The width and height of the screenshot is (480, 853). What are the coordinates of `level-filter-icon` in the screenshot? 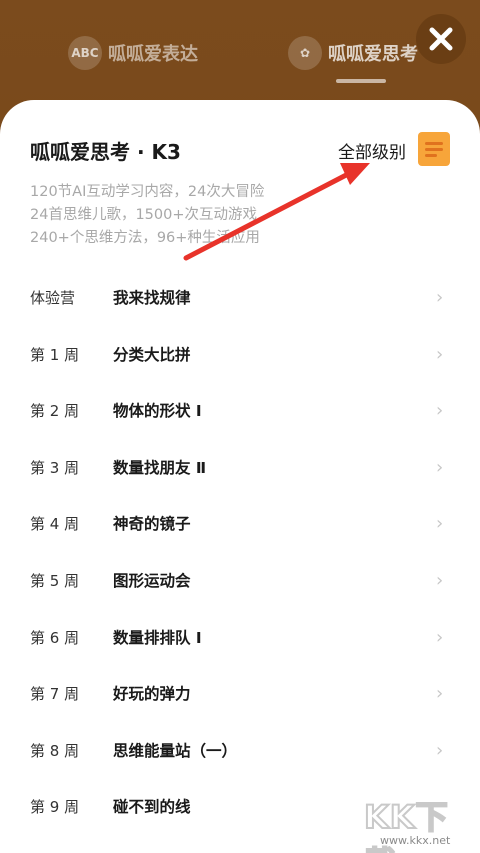 It's located at (434, 149).